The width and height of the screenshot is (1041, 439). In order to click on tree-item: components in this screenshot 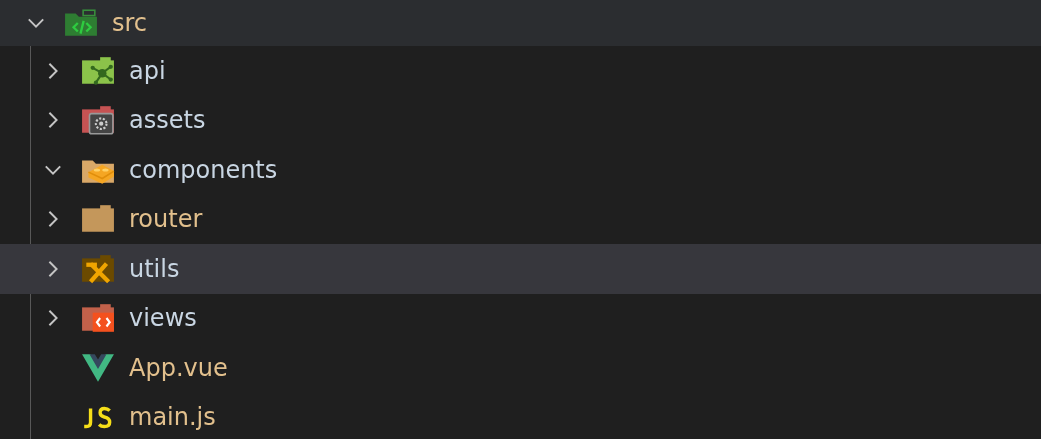, I will do `click(520, 170)`.